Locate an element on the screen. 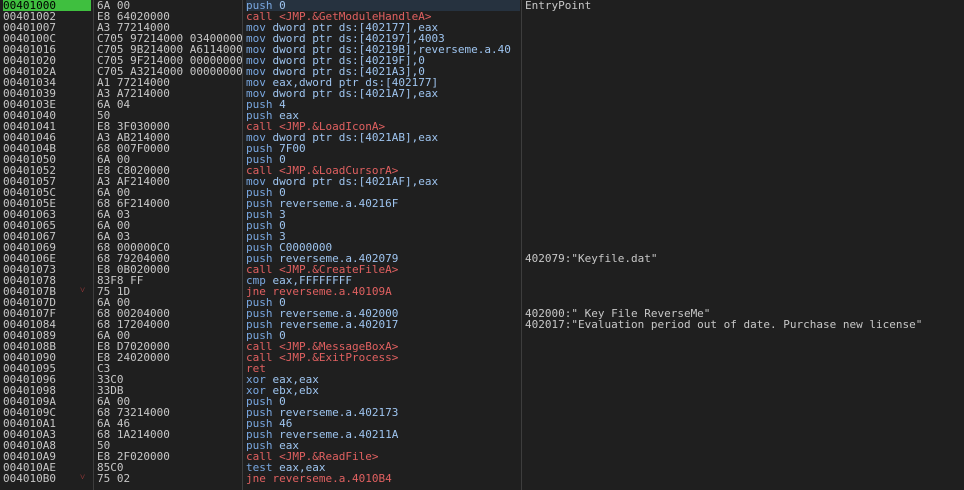 The height and width of the screenshot is (490, 964). instruction-cell: jne reverseme.a.4010B4 is located at coordinates (383, 478).